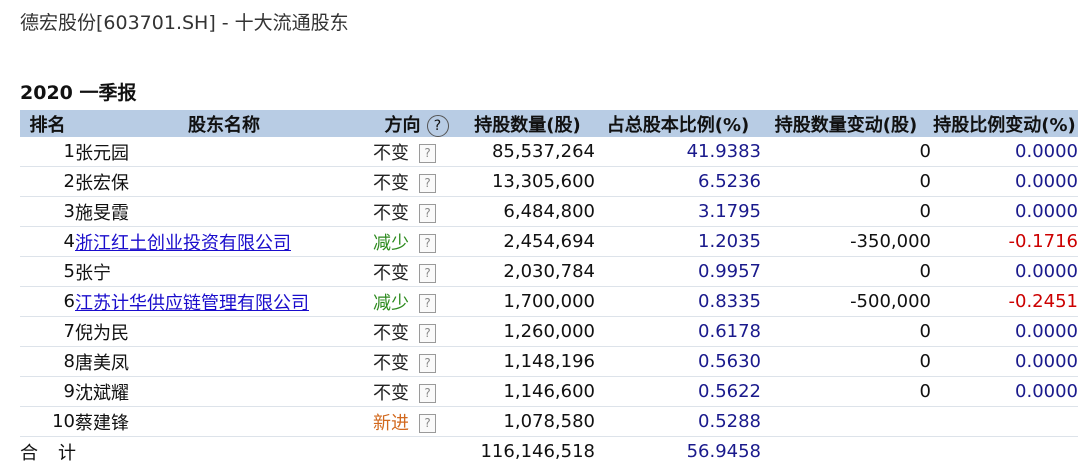  I want to click on ratio-cell: 0.9957, so click(678, 272).